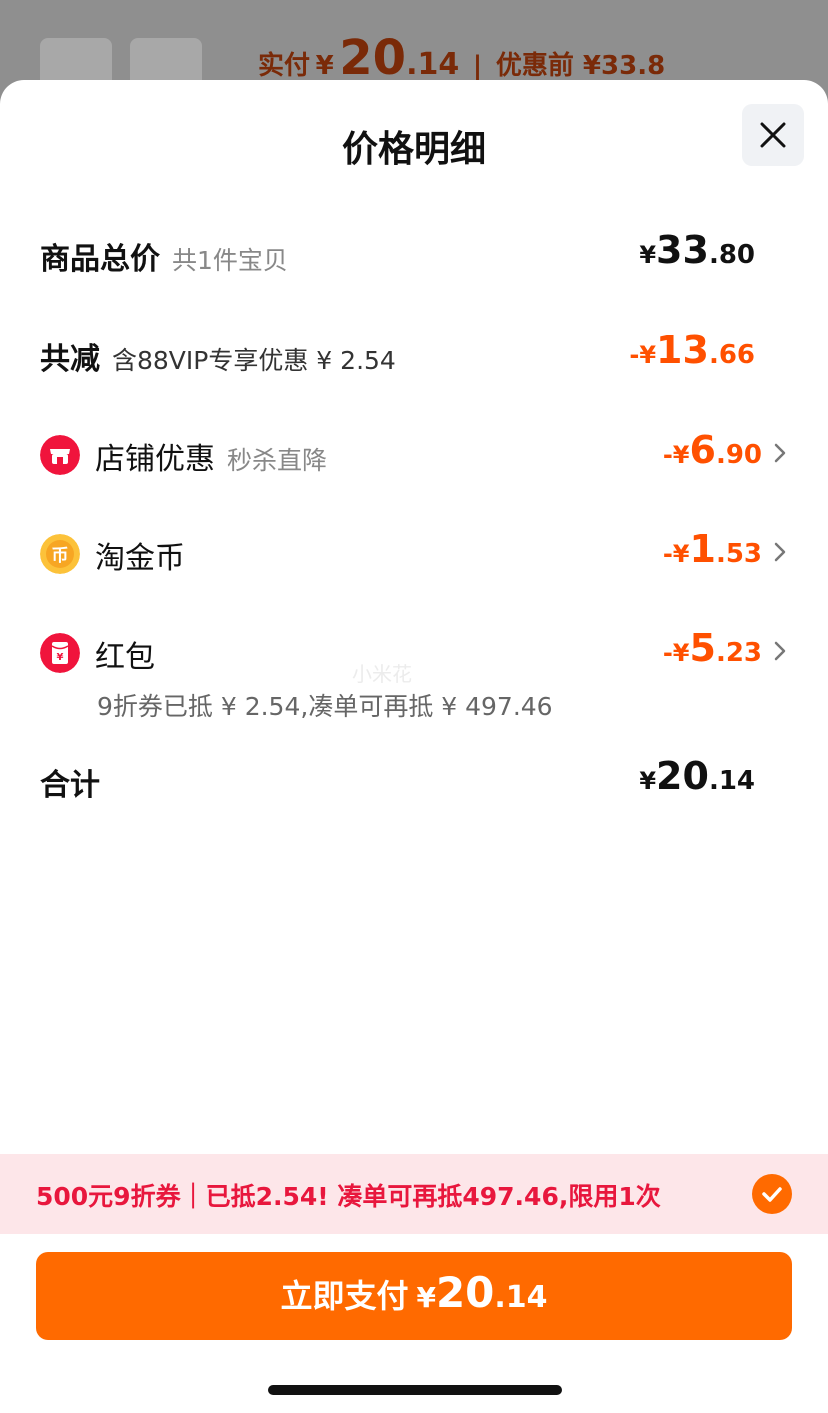  I want to click on reduction-label: 共减 含88VIP专享优惠 ¥ 2.54, so click(218, 356).